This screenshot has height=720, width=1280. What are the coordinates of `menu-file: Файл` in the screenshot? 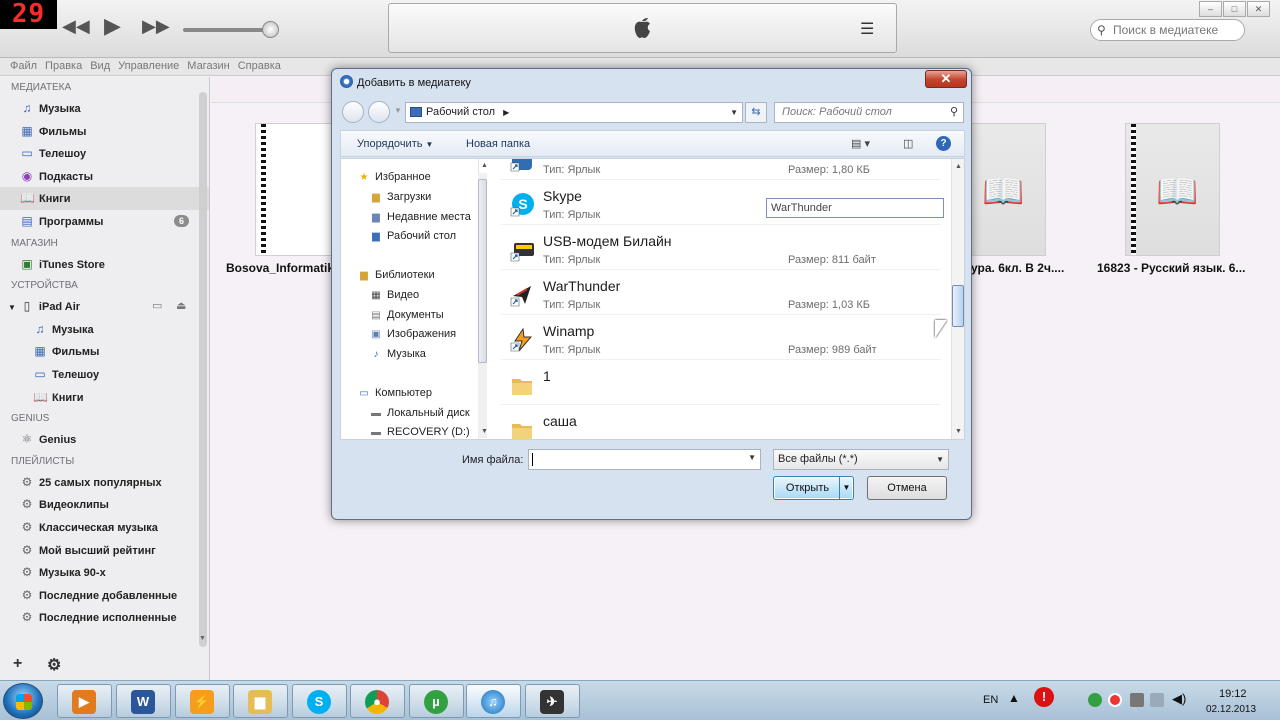 It's located at (23, 66).